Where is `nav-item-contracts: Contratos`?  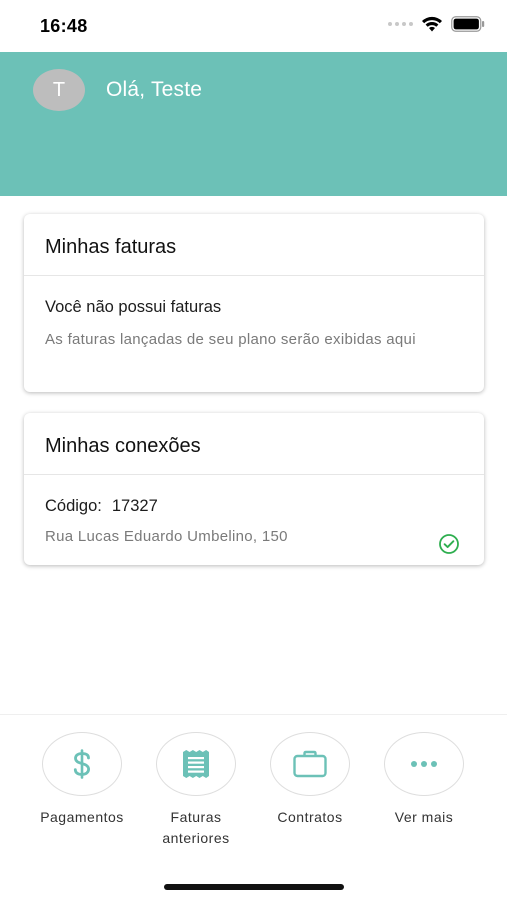 nav-item-contracts: Contratos is located at coordinates (310, 780).